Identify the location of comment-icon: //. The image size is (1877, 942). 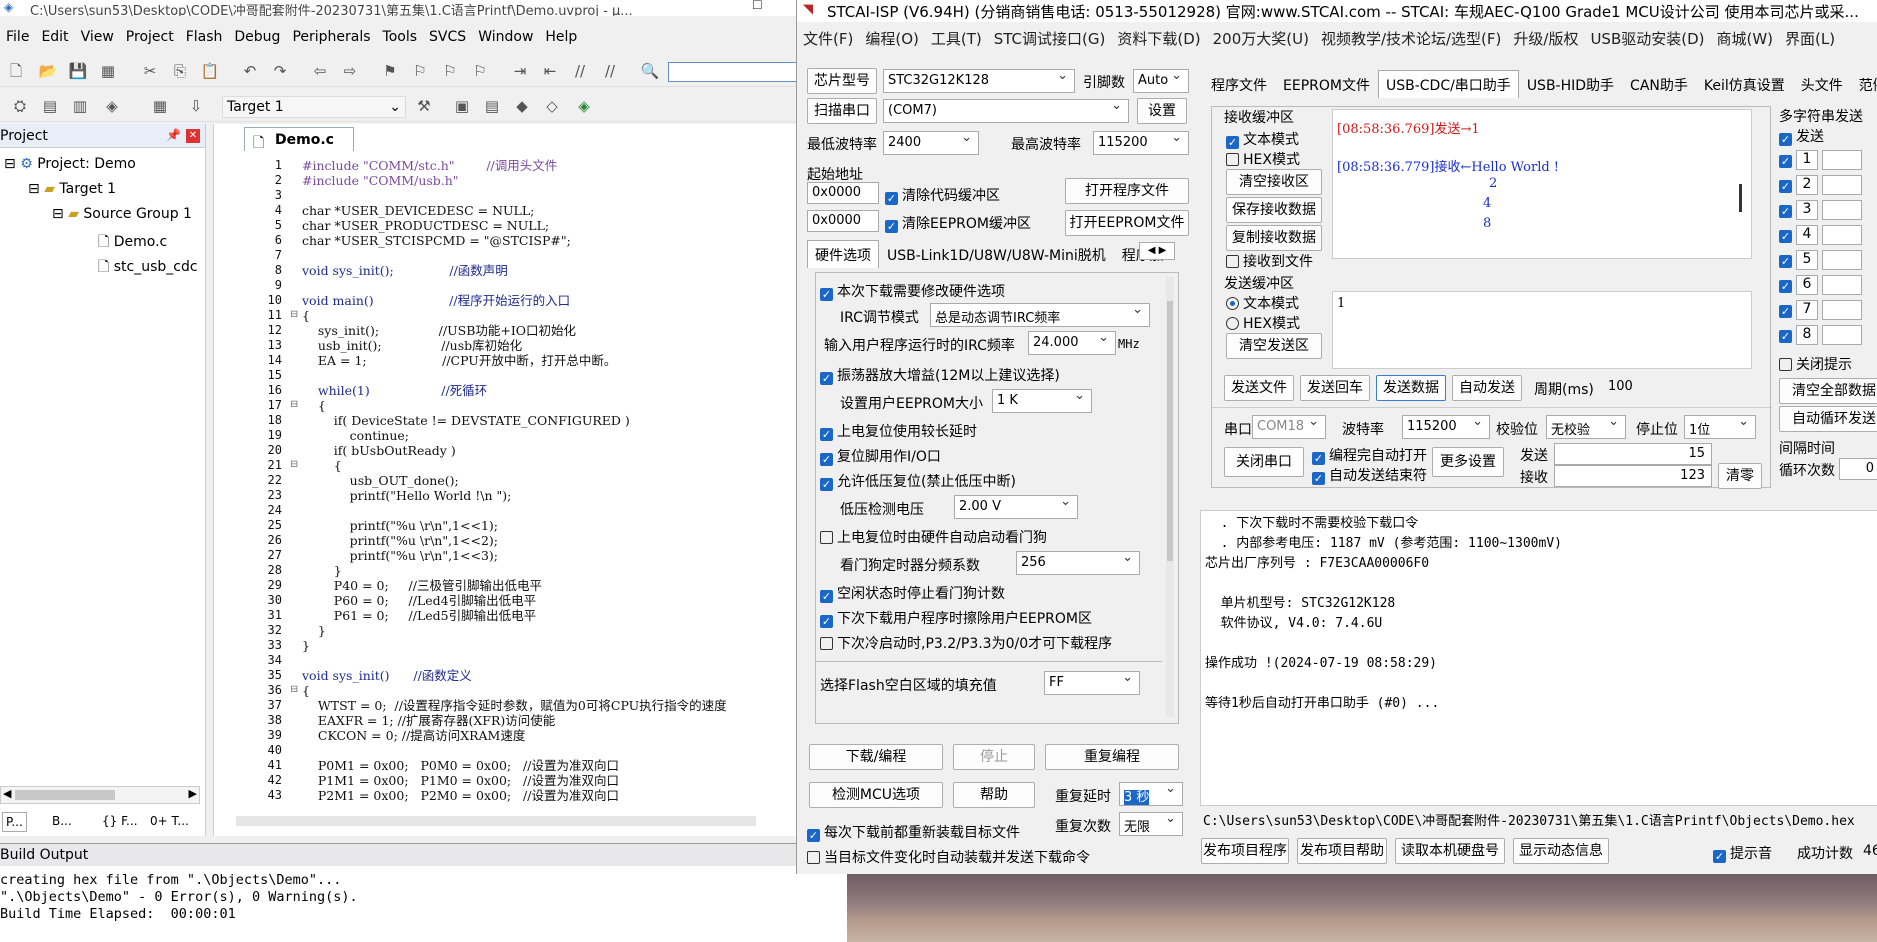
(580, 71).